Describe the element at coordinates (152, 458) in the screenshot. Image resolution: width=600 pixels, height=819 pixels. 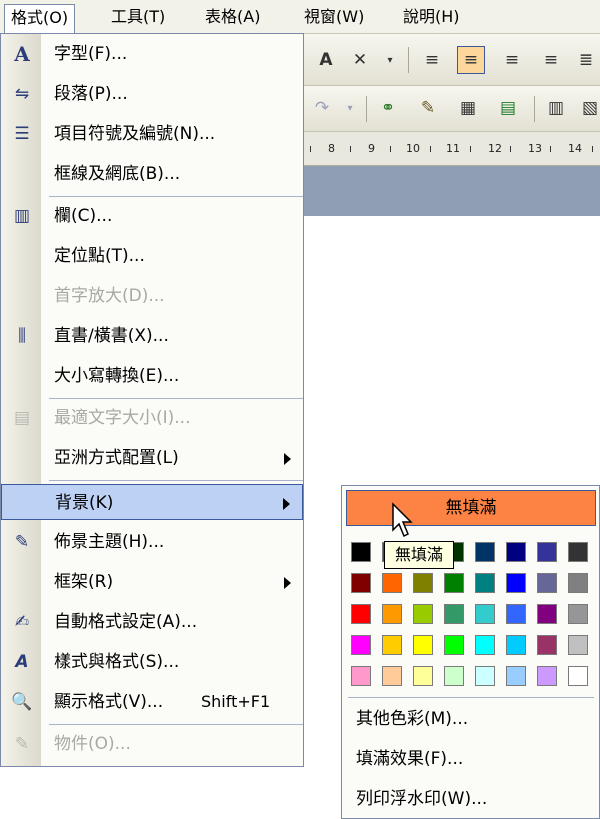
I see `menu-item-asian-layout: 亞洲方式配置(L)` at that location.